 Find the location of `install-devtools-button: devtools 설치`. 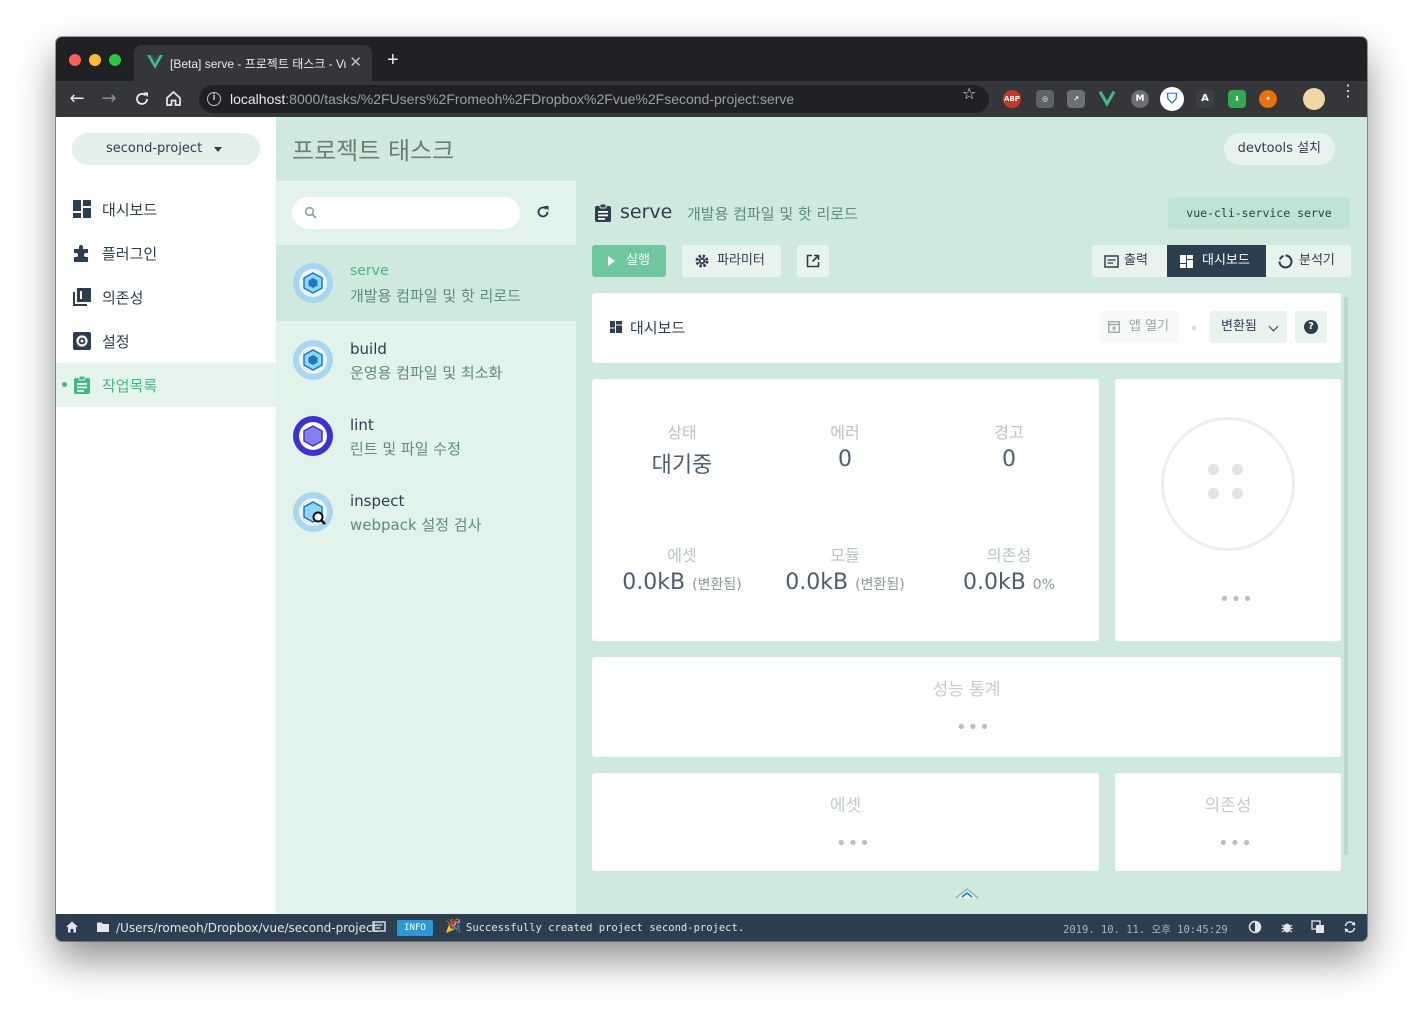

install-devtools-button: devtools 설치 is located at coordinates (1279, 149).